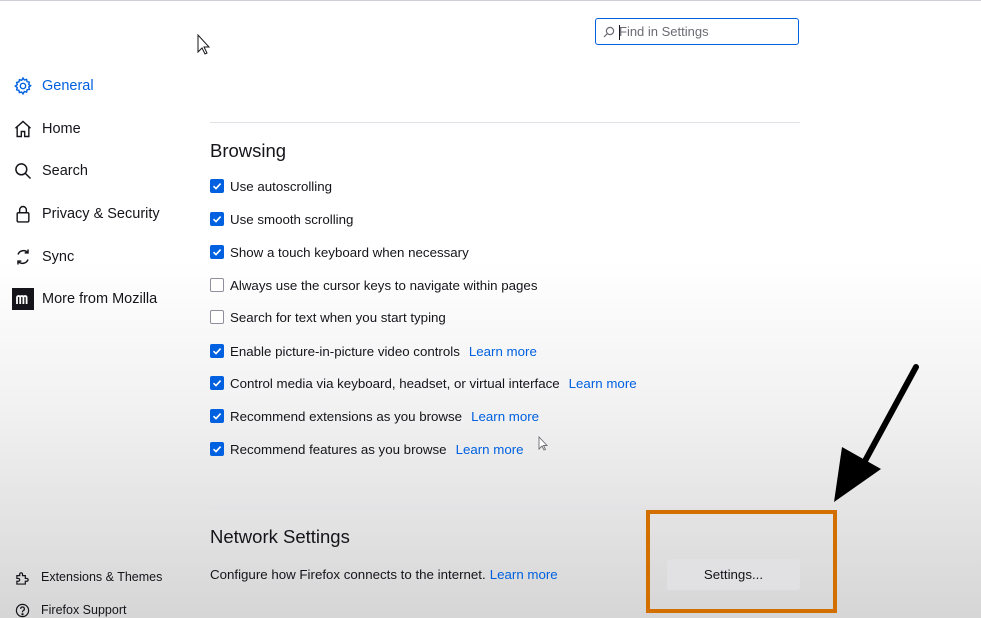  I want to click on sidebar-item-more-from-mozilla: More from Mozilla, so click(84, 299).